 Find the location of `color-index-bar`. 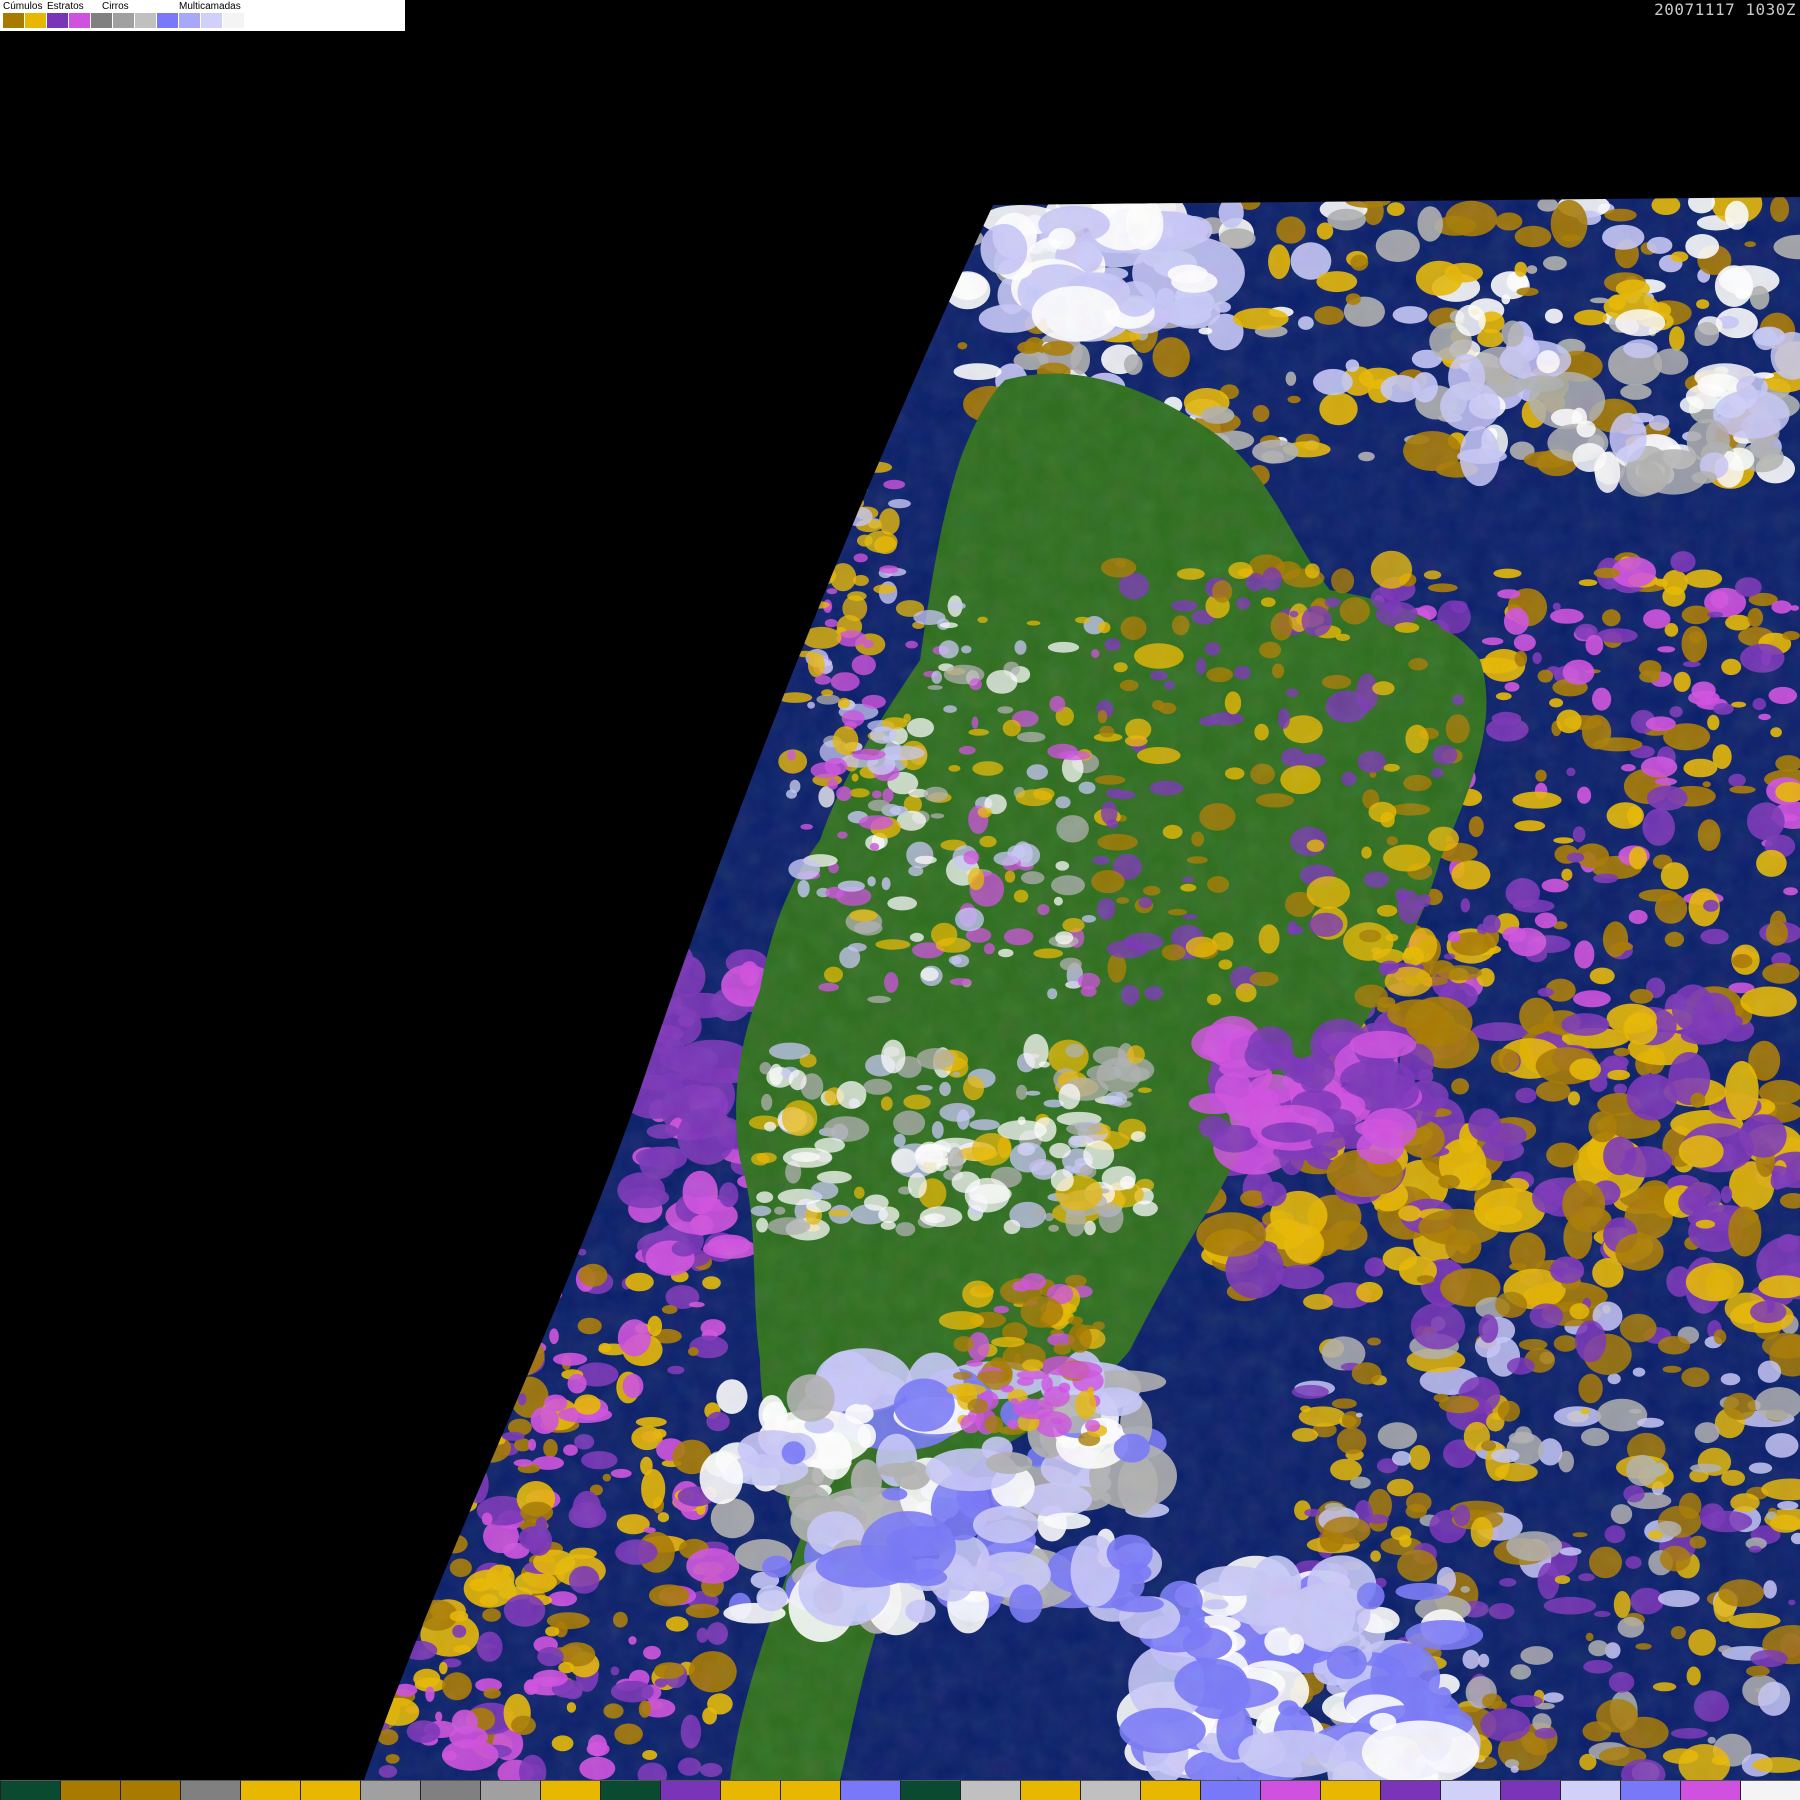

color-index-bar is located at coordinates (900, 1790).